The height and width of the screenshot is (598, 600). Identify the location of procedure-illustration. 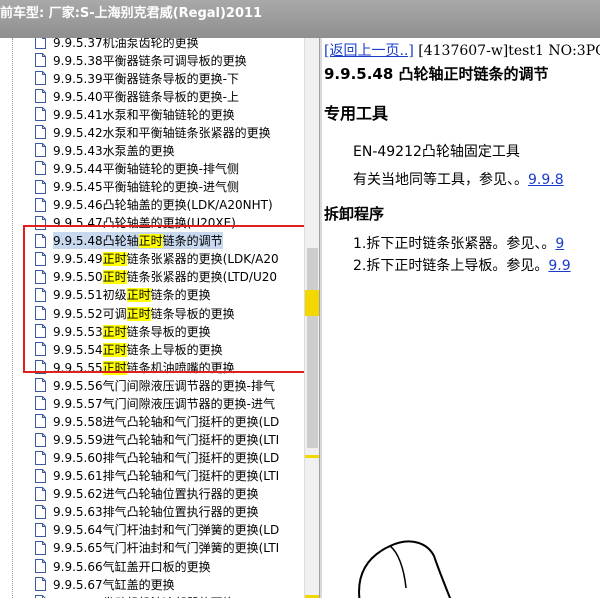
(405, 569).